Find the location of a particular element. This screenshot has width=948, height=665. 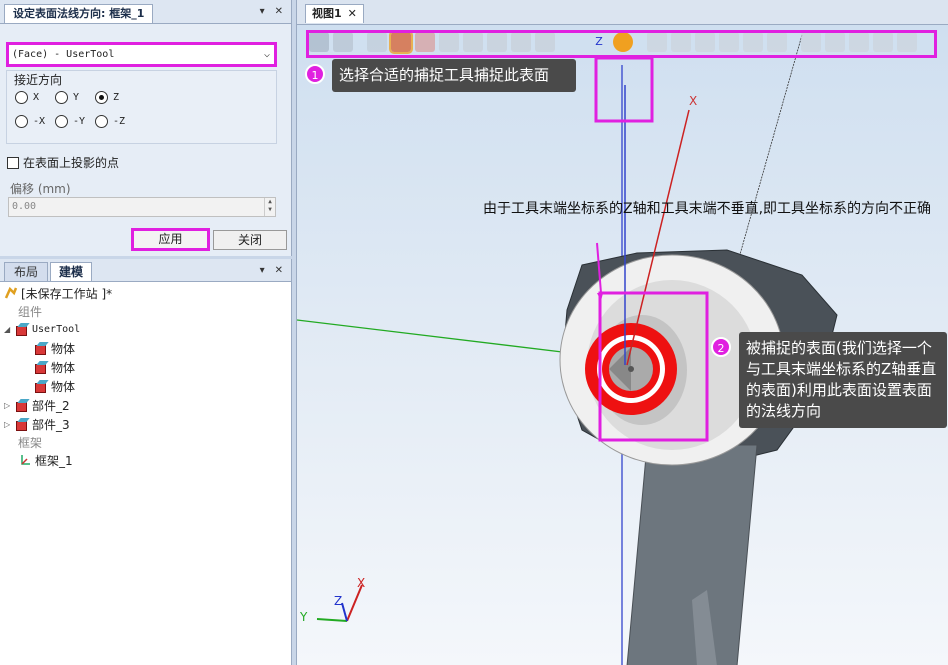

radio-neg-x-dot is located at coordinates (21, 121).